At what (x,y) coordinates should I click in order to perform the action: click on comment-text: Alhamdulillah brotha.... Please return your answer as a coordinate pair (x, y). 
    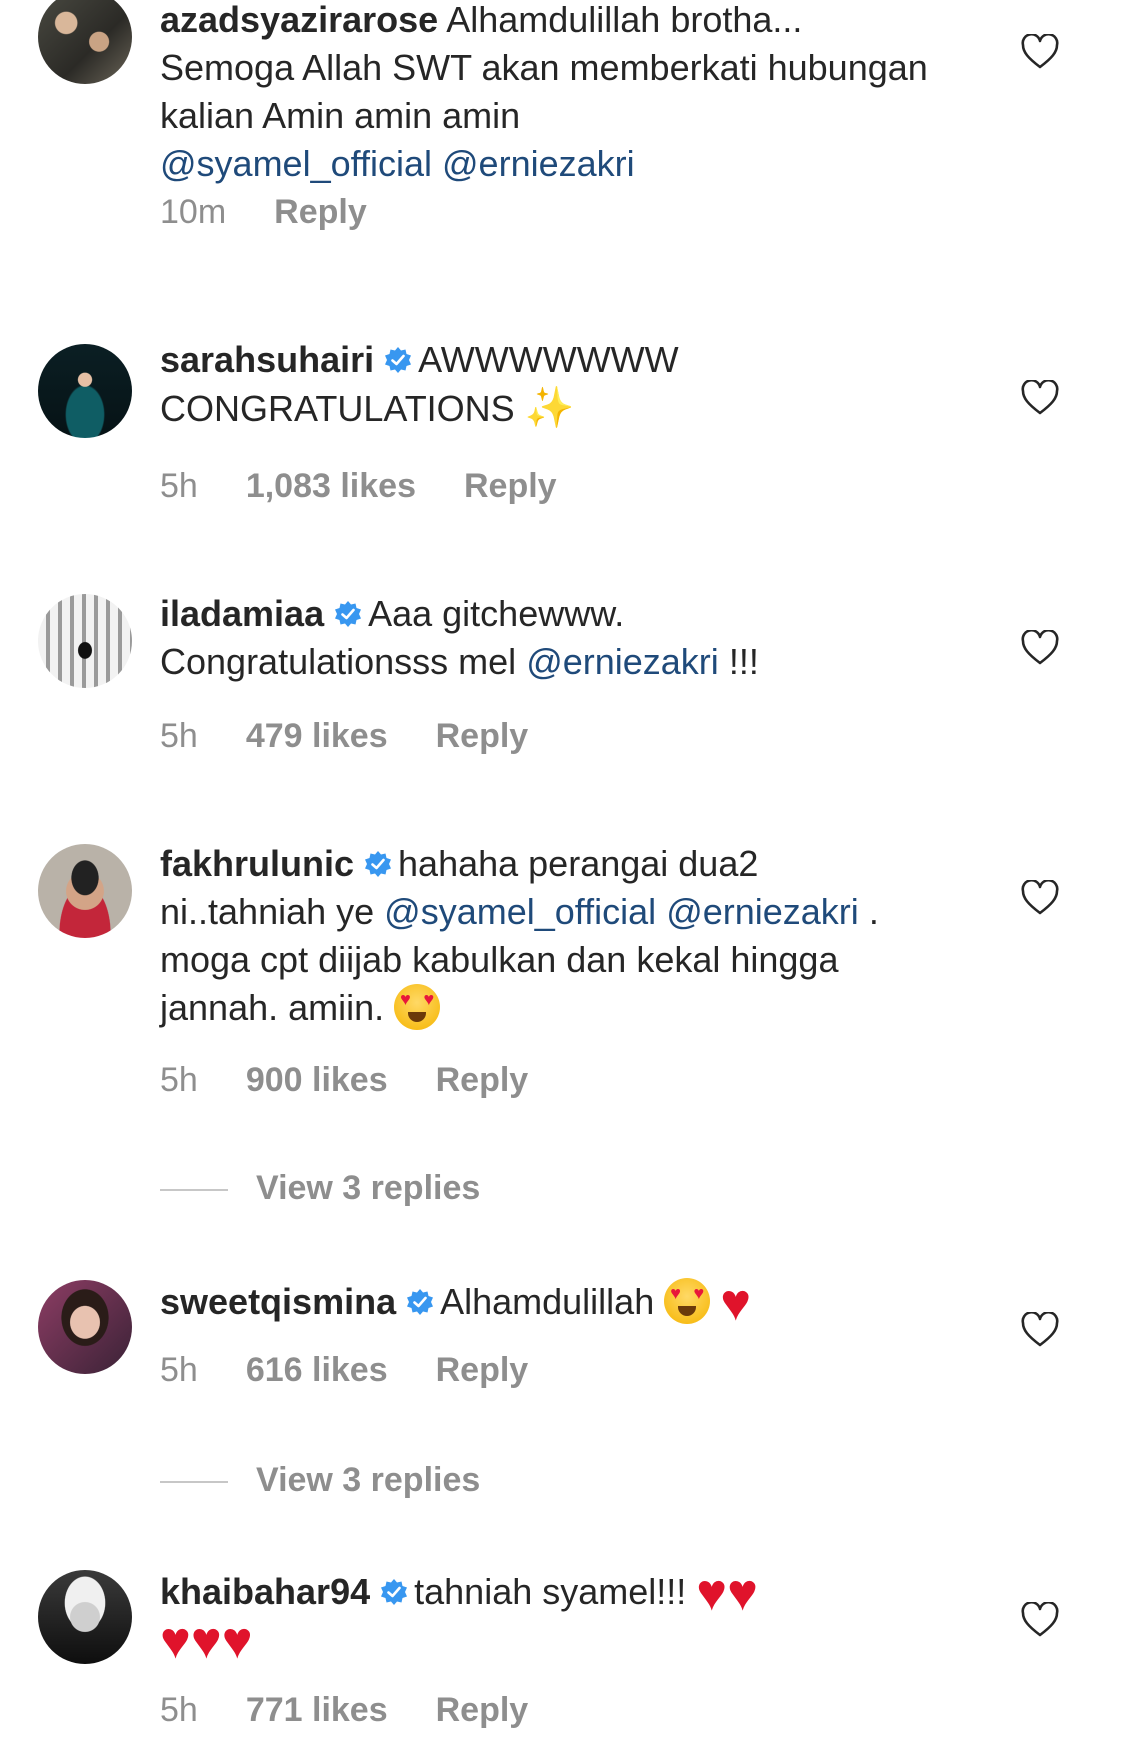
    Looking at the image, I should click on (620, 20).